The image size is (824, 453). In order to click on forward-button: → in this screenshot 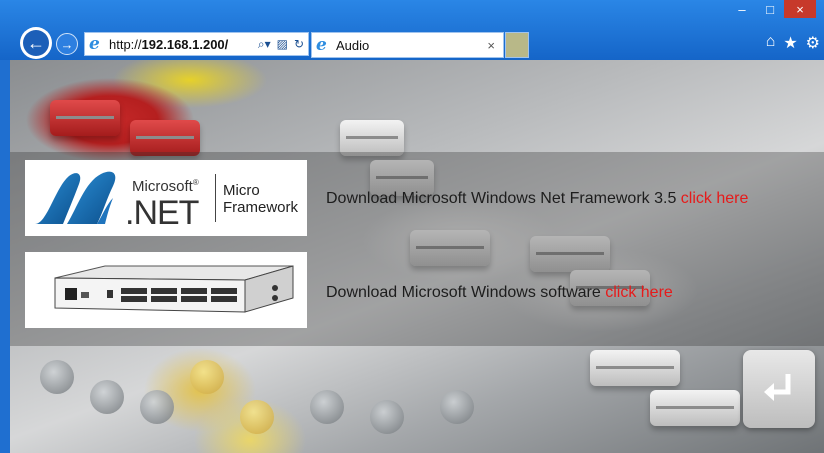, I will do `click(67, 44)`.